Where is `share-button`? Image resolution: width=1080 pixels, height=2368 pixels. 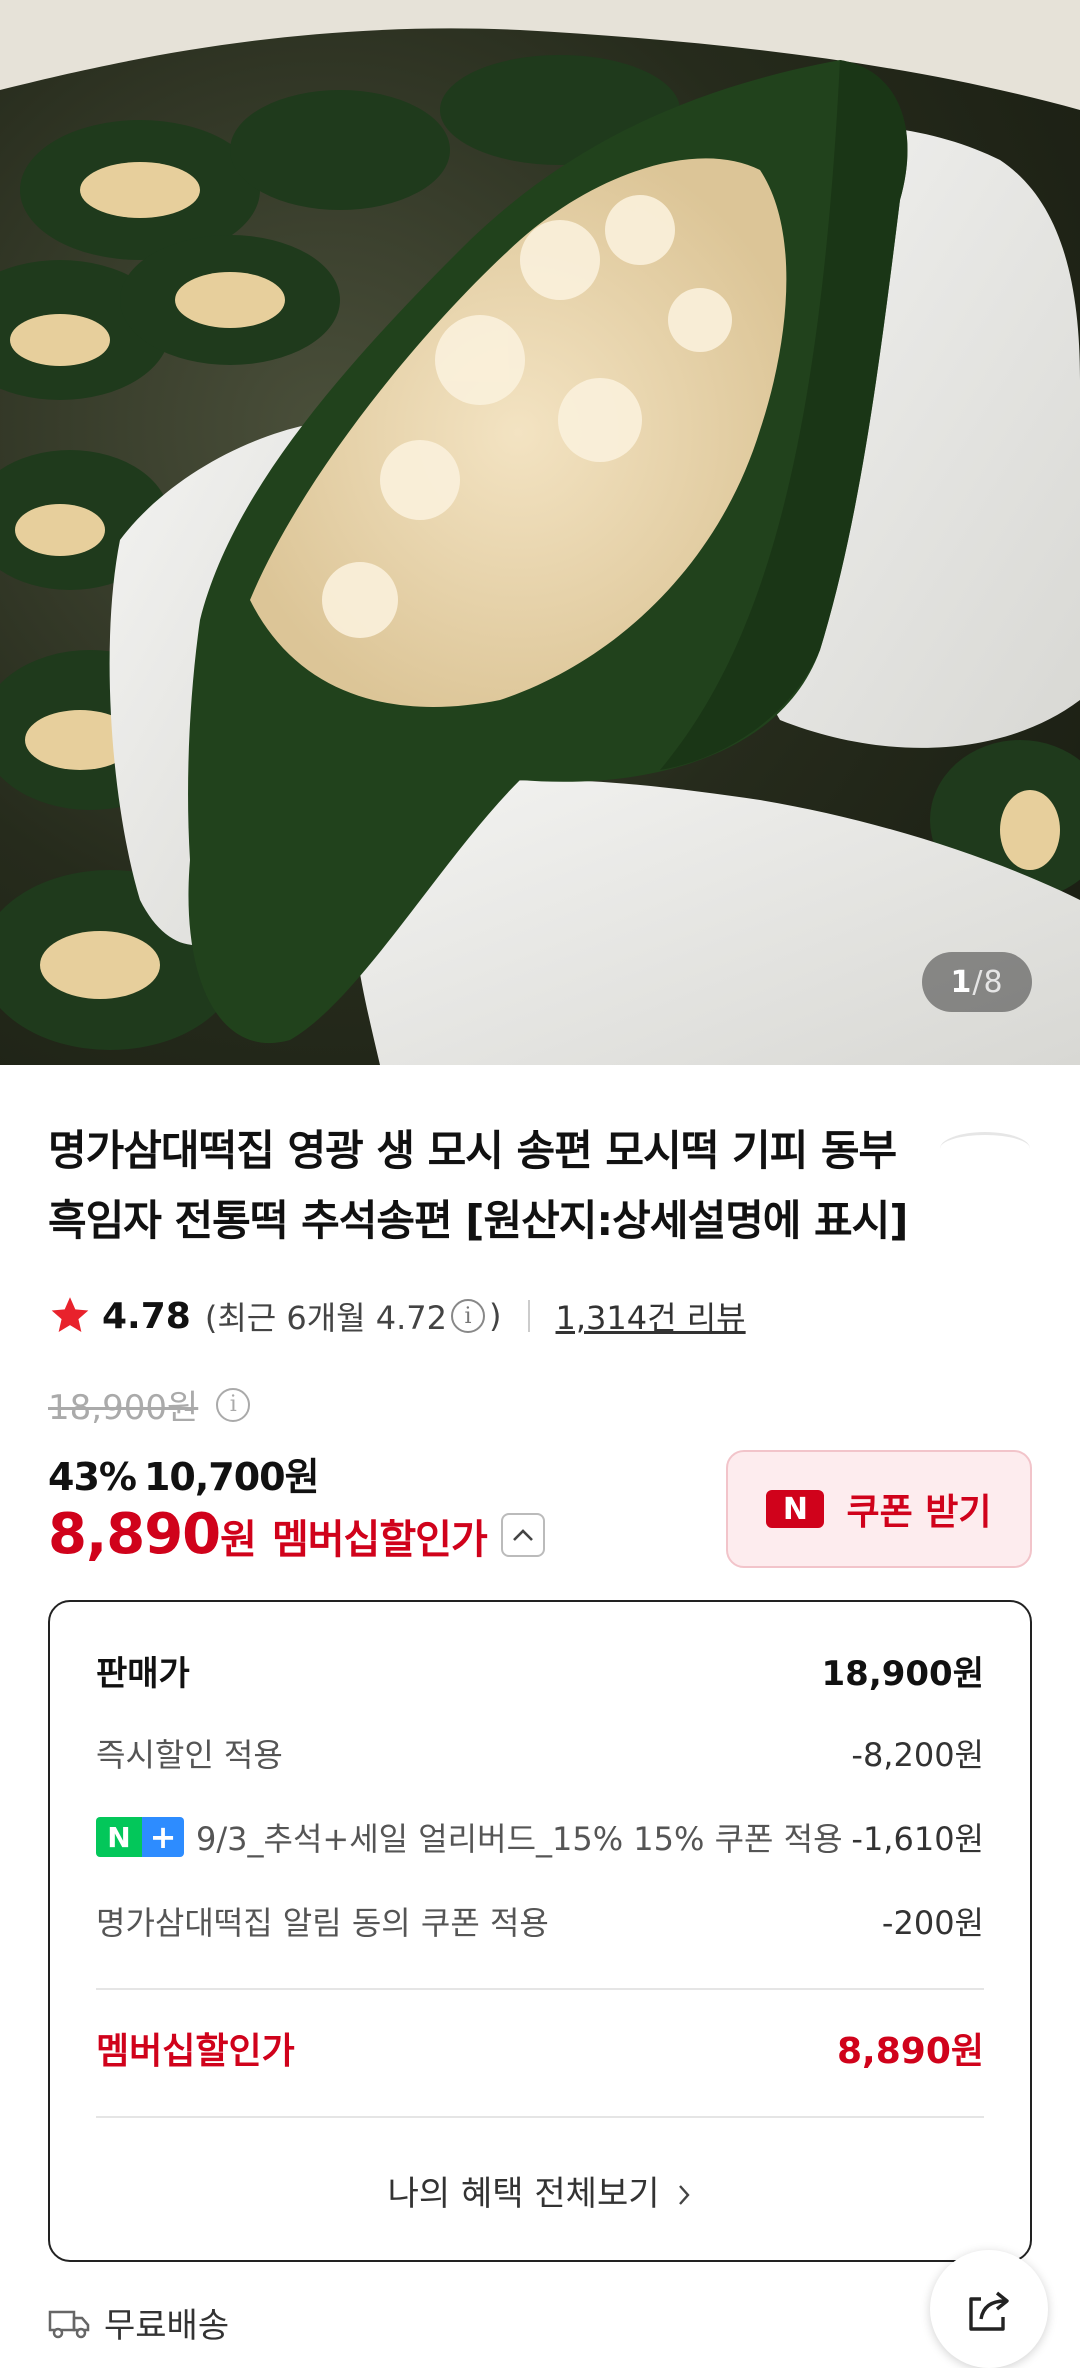
share-button is located at coordinates (989, 2309).